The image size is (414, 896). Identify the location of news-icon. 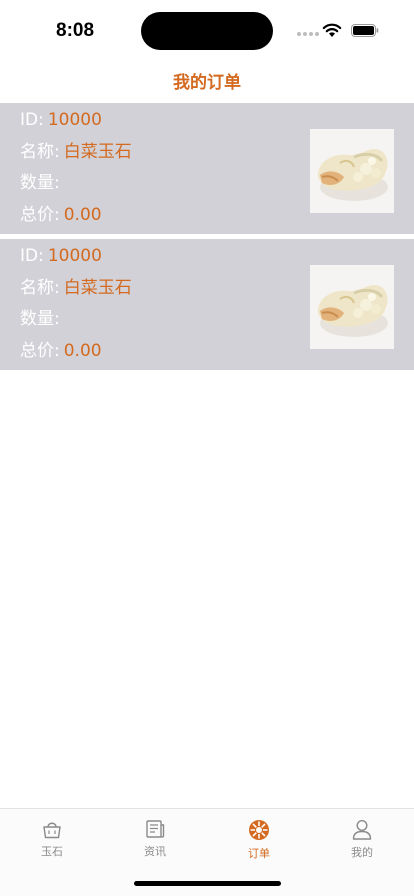
(155, 829).